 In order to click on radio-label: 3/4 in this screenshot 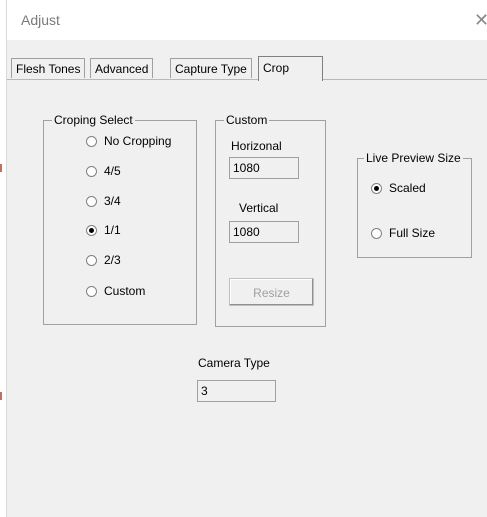, I will do `click(112, 201)`.